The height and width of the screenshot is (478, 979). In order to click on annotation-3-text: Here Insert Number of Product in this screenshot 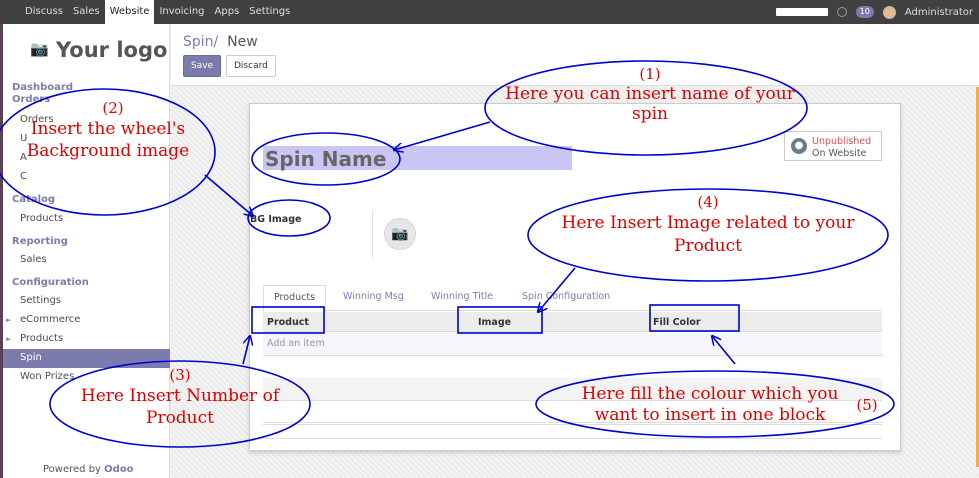, I will do `click(180, 407)`.